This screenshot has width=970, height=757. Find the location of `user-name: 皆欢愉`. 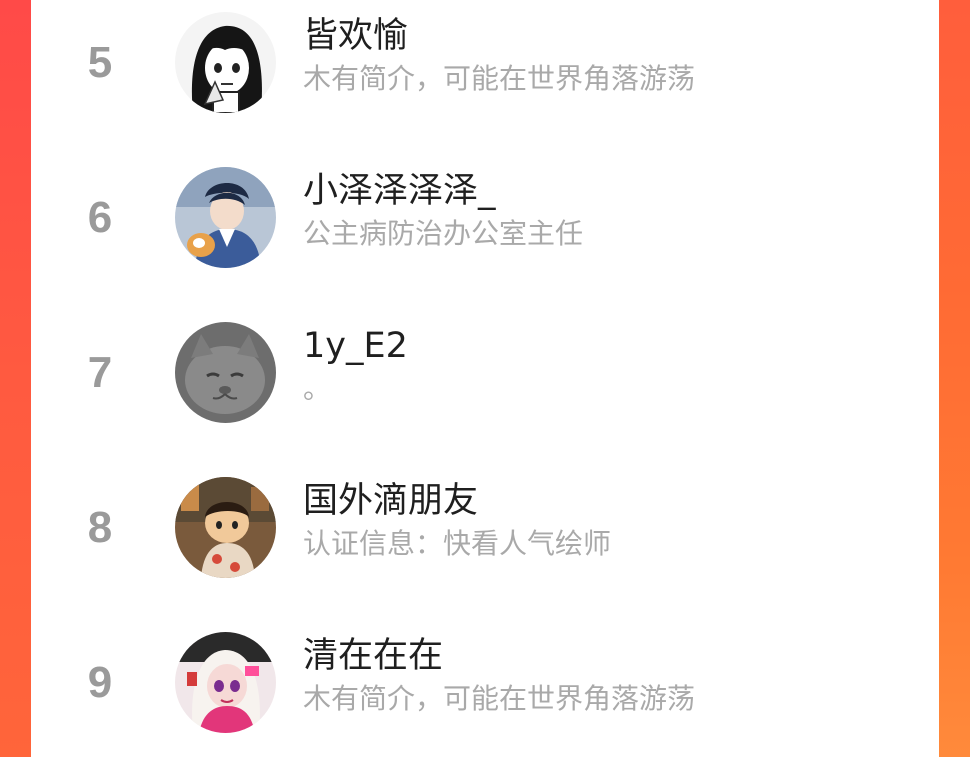

user-name: 皆欢愉 is located at coordinates (355, 36).